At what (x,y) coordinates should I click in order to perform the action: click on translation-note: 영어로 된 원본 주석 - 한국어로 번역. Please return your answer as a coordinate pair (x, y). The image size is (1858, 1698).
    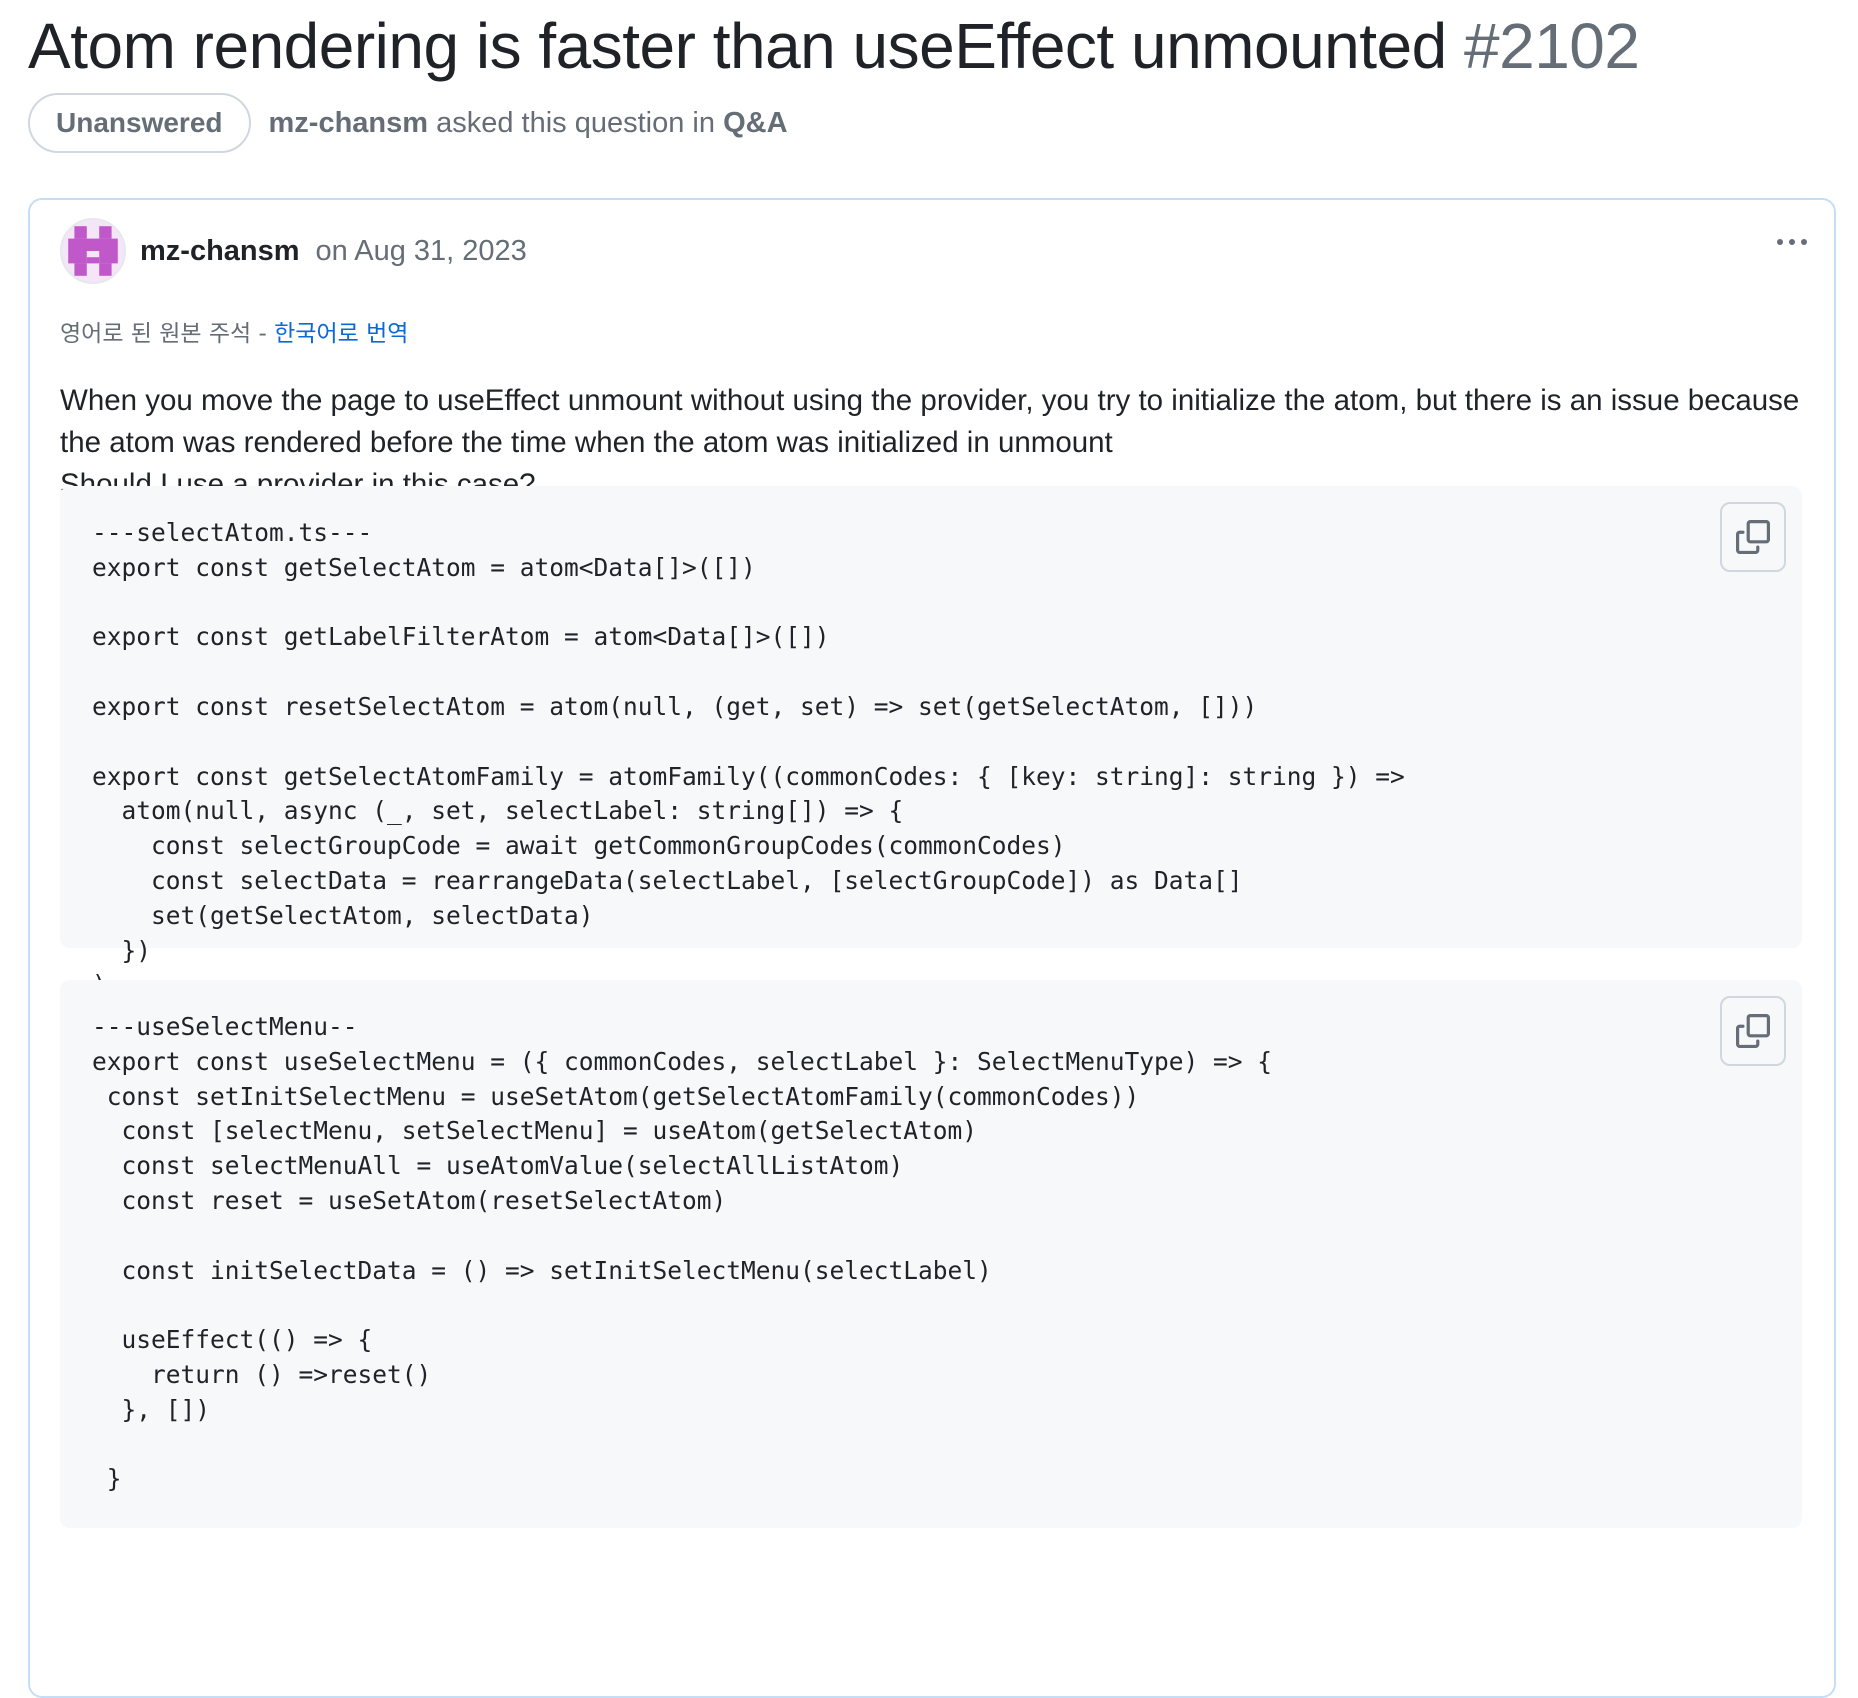
    Looking at the image, I should click on (234, 331).